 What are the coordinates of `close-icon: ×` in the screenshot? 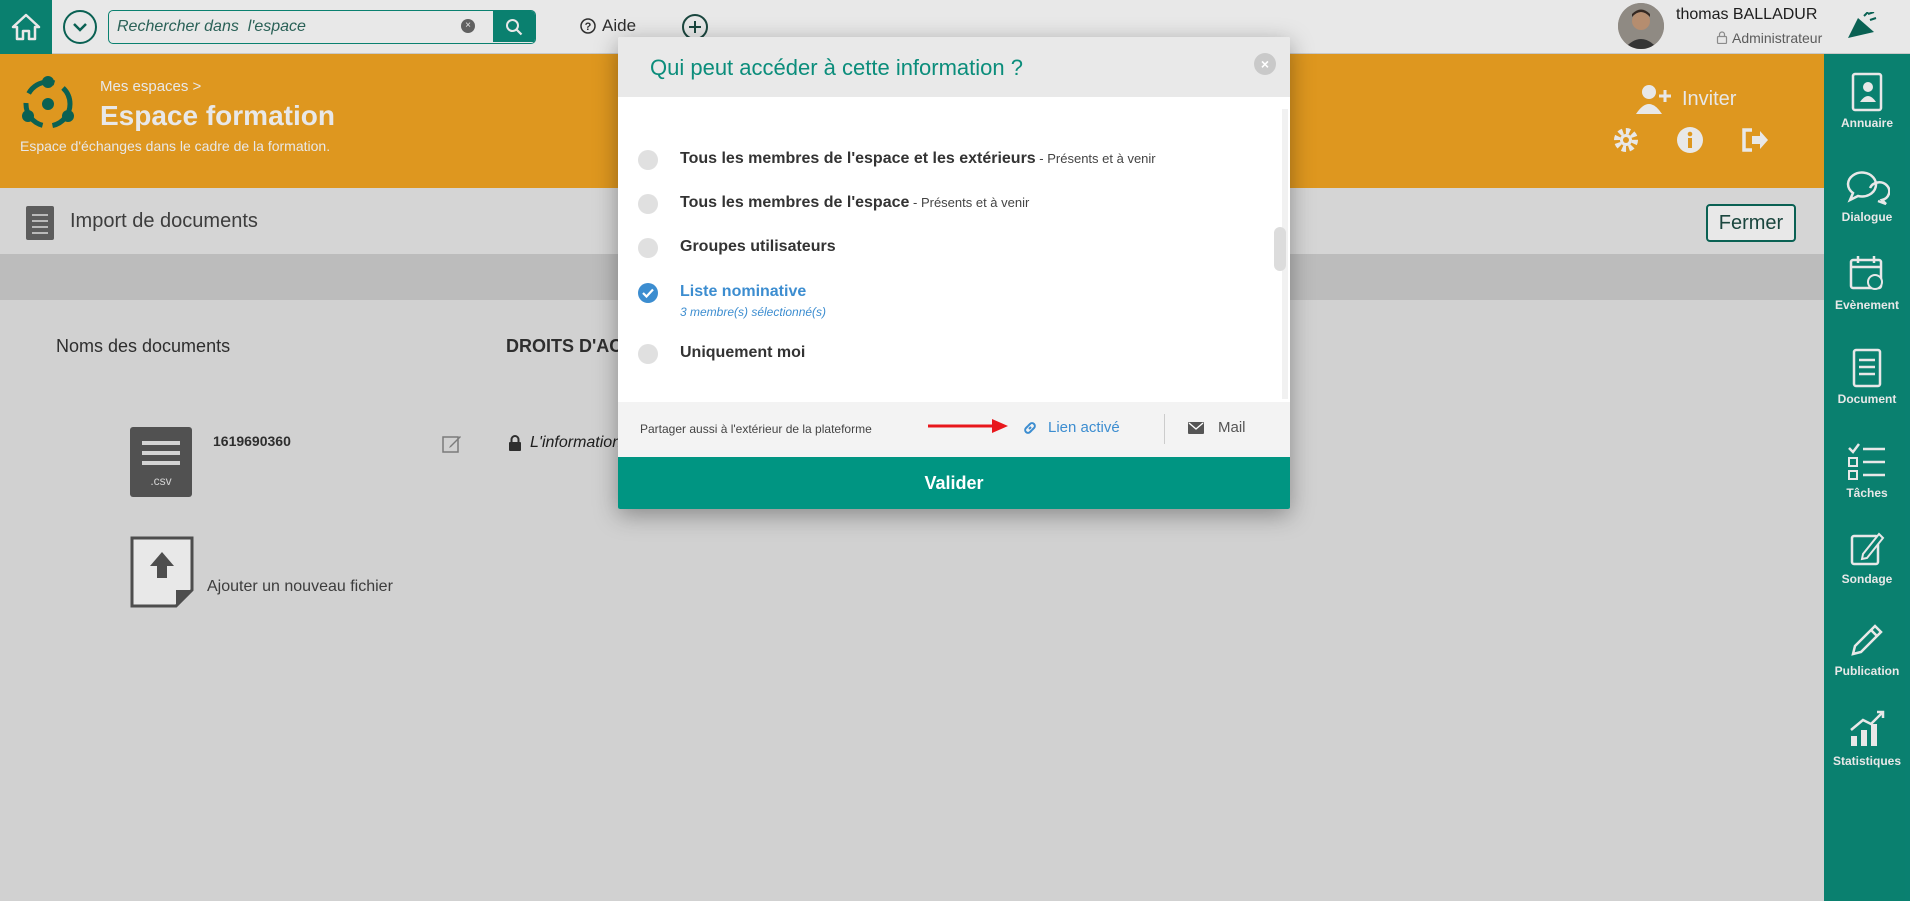 It's located at (1265, 64).